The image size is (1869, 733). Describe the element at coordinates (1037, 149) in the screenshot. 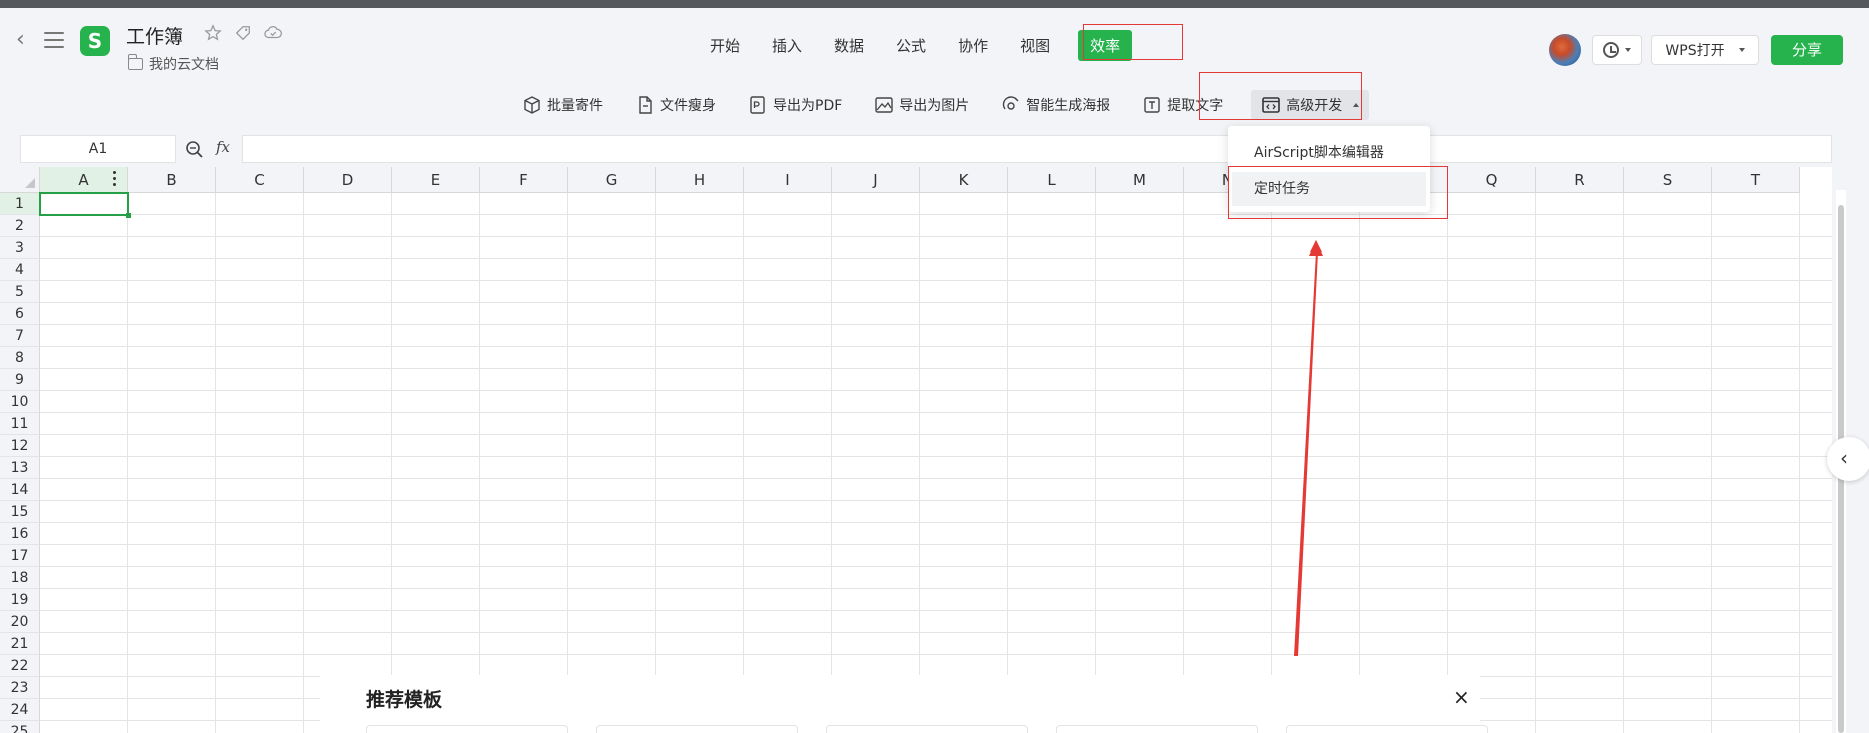

I see `formula-input` at that location.